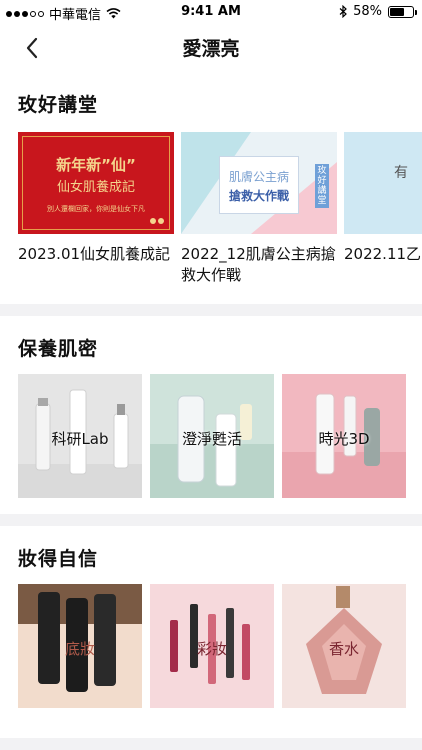 This screenshot has height=750, width=422. I want to click on lecture-thumb-3: 有, so click(383, 183).